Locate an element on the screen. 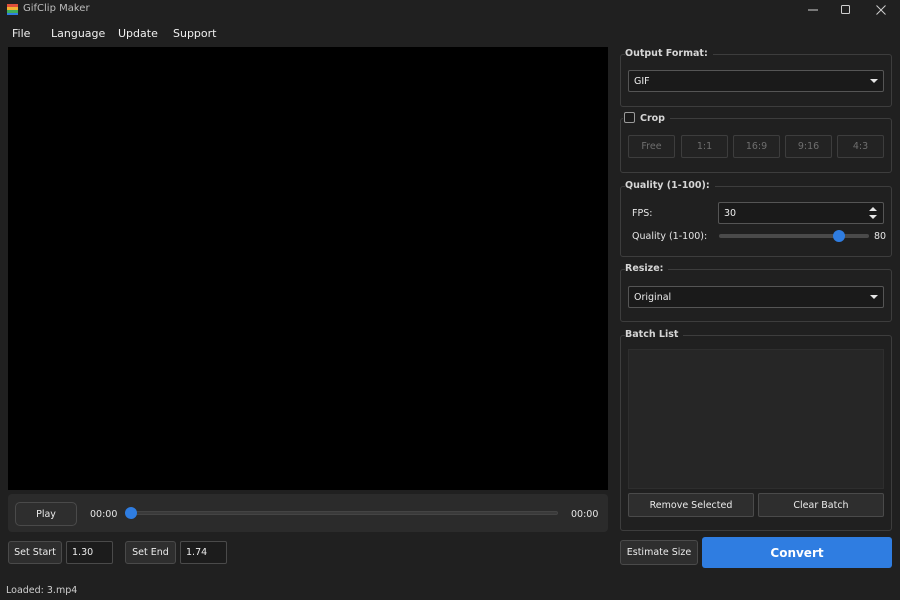 This screenshot has height=600, width=900. maximize-button is located at coordinates (846, 10).